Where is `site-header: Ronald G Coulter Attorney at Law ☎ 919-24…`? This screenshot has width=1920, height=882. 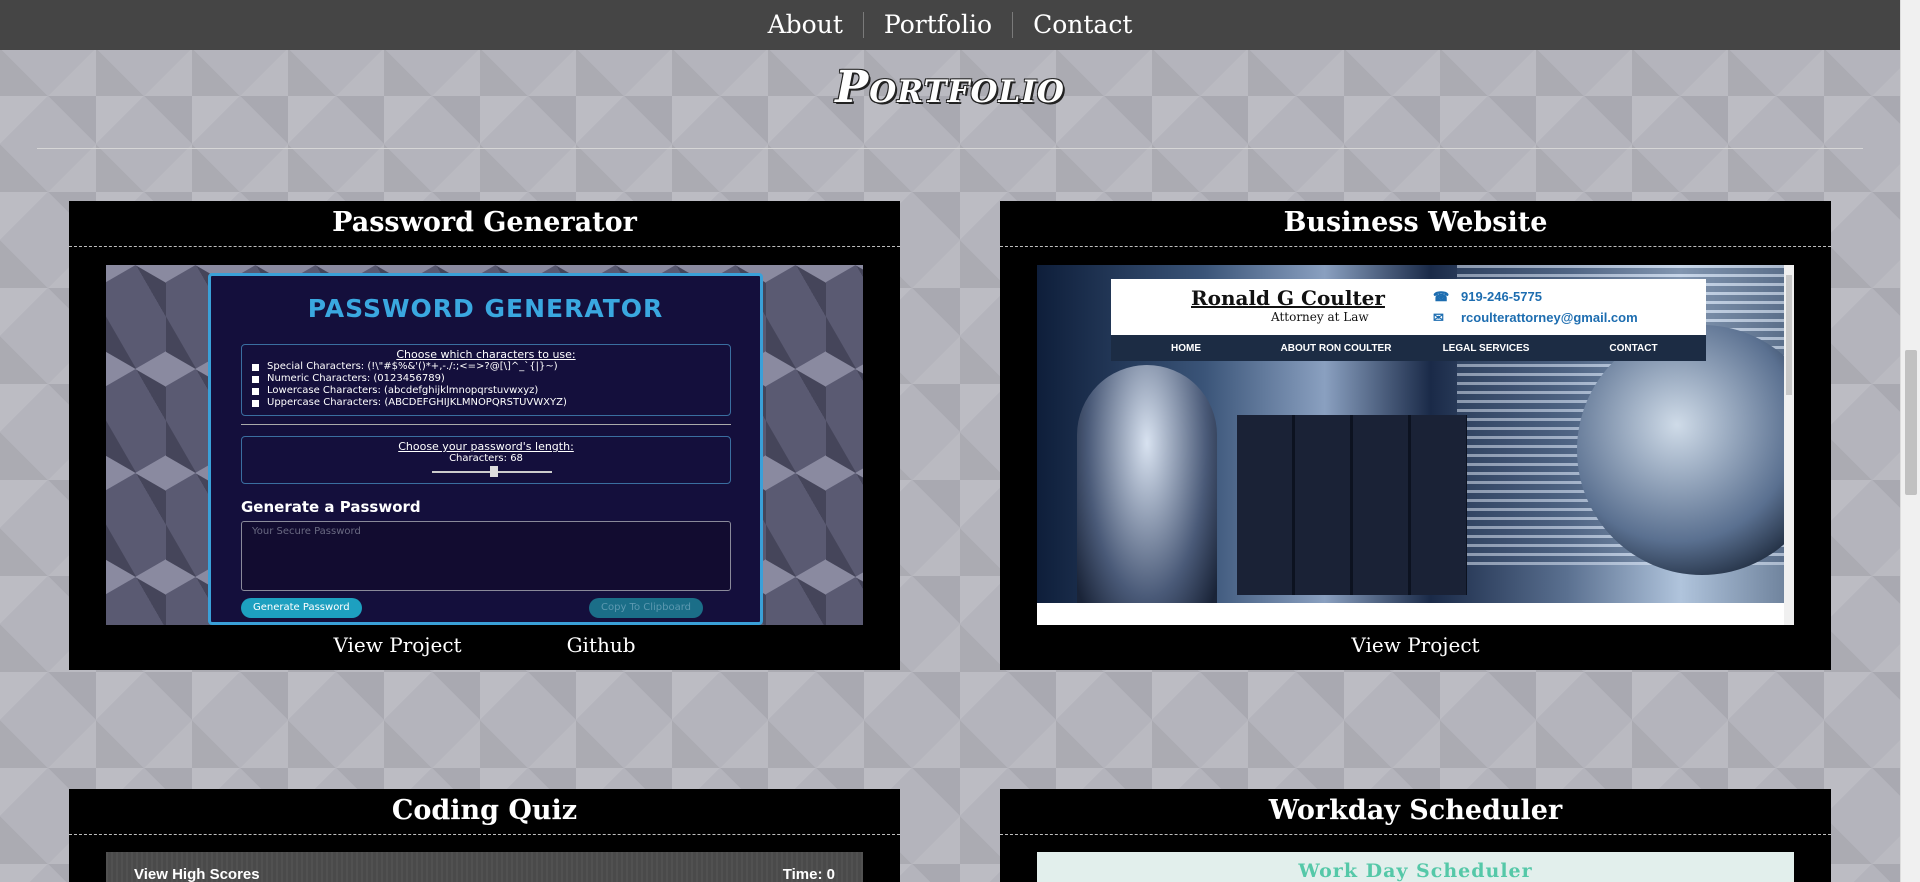
site-header: Ronald G Coulter Attorney at Law ☎ 919-24… is located at coordinates (1408, 307).